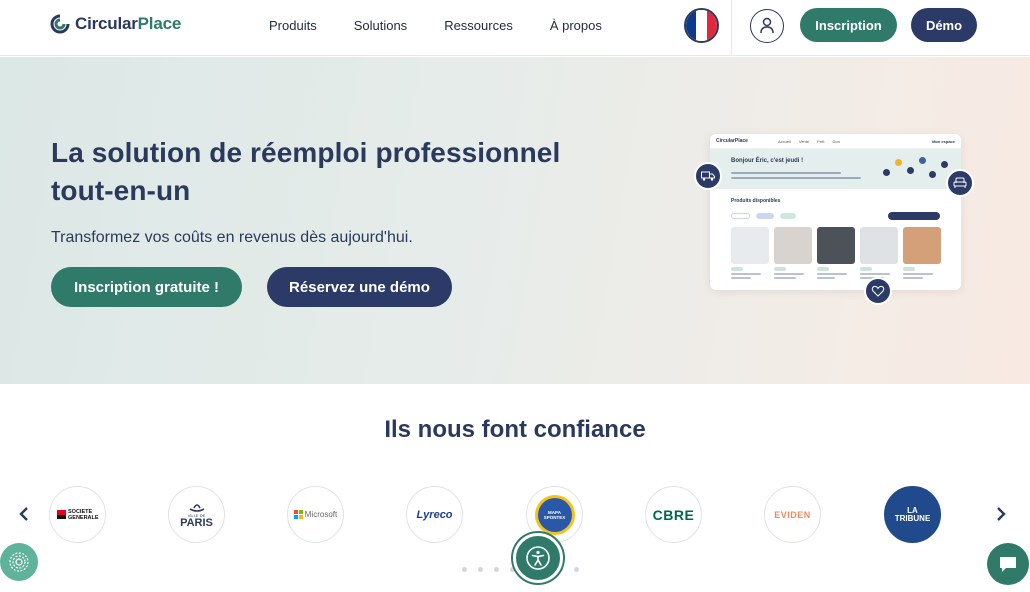 This screenshot has height=592, width=1030. Describe the element at coordinates (915, 170) in the screenshot. I see `mockup-avatars` at that location.